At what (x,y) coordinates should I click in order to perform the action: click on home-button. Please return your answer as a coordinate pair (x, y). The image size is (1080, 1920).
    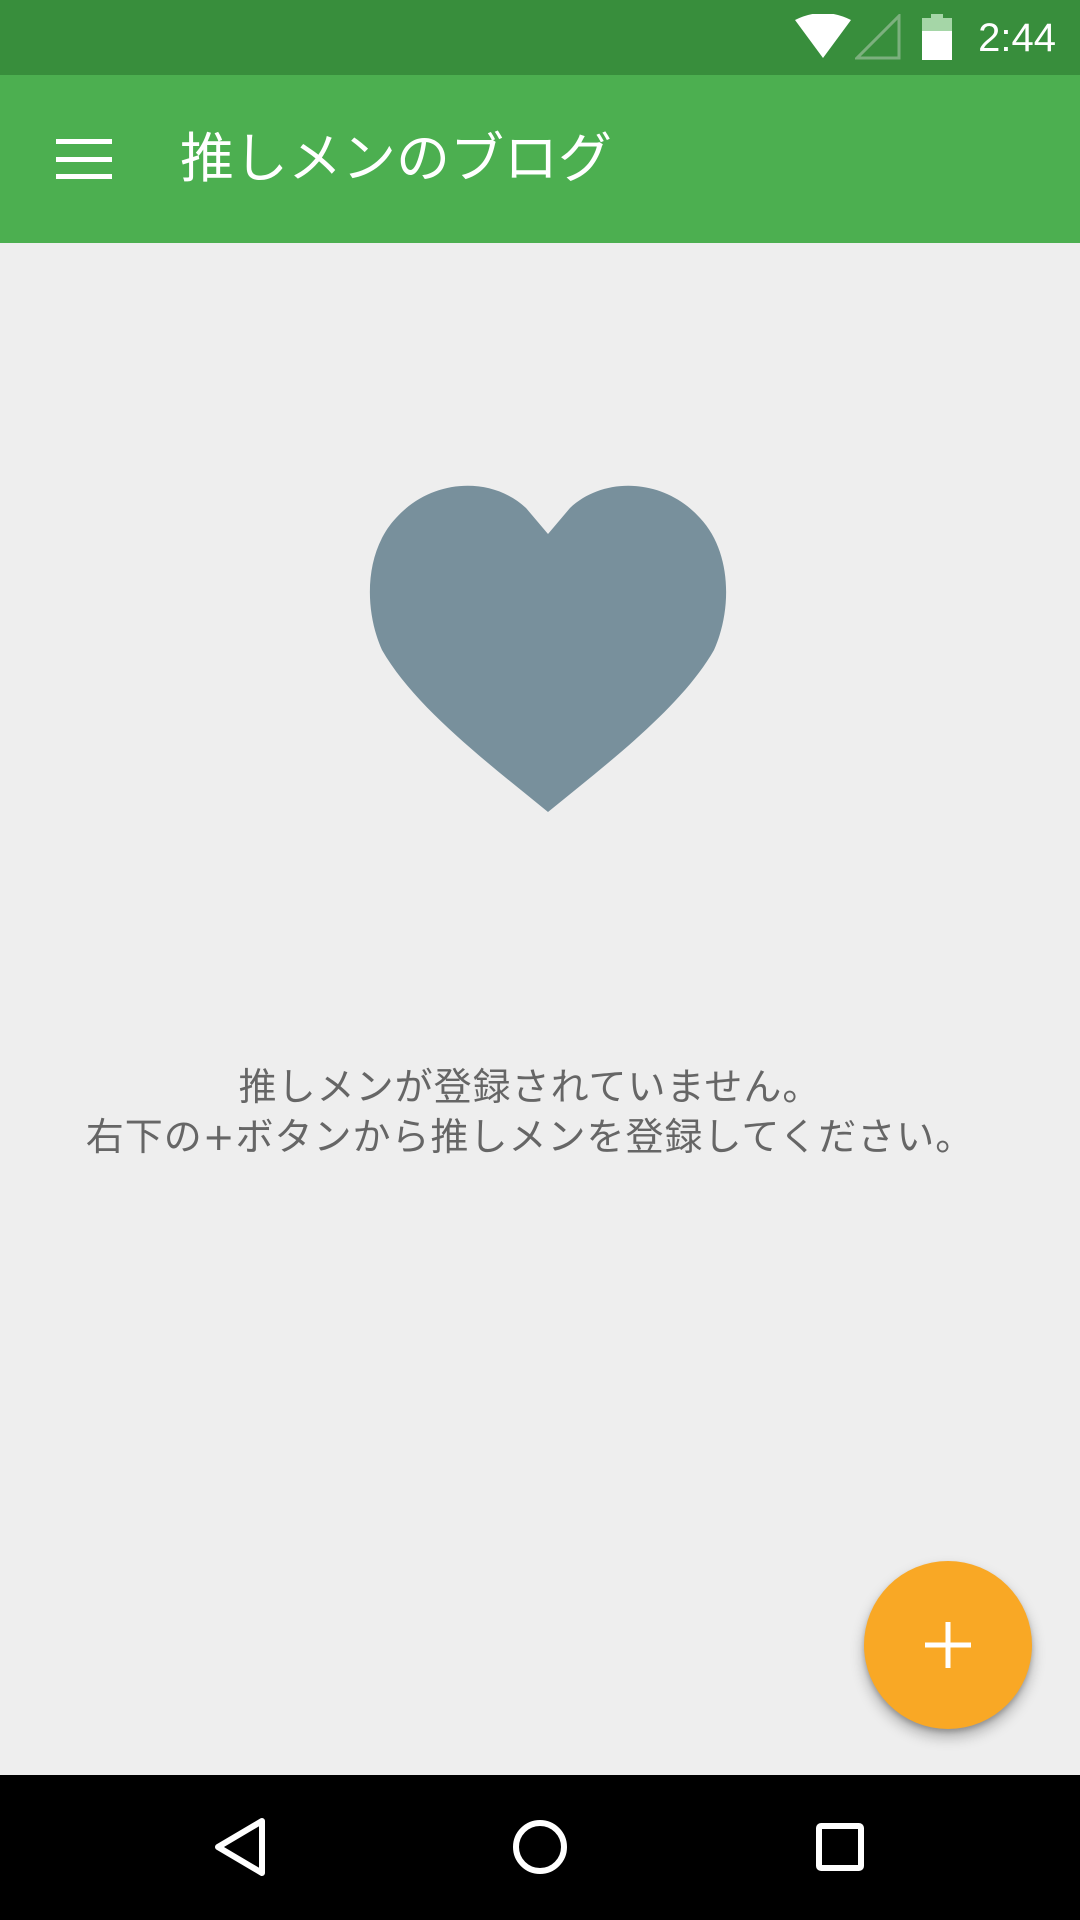
    Looking at the image, I should click on (540, 1847).